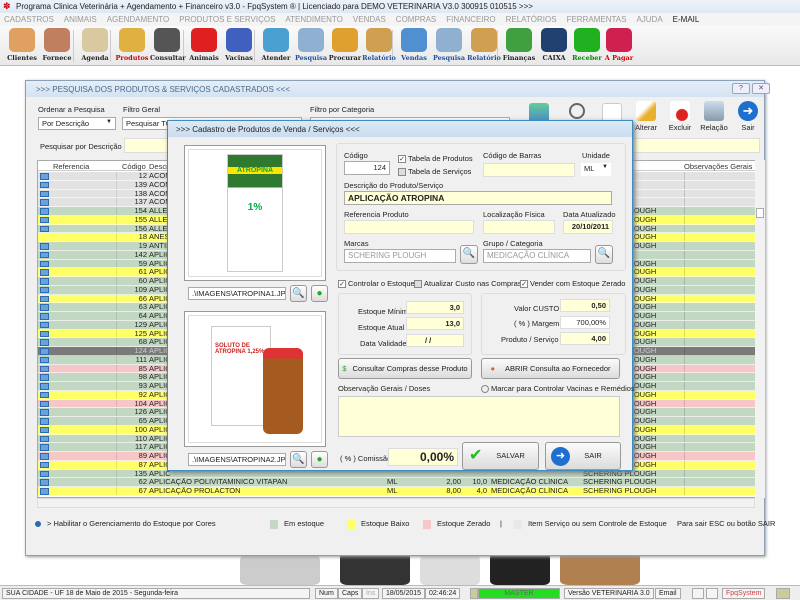  I want to click on edit-button: Alterar, so click(646, 118).